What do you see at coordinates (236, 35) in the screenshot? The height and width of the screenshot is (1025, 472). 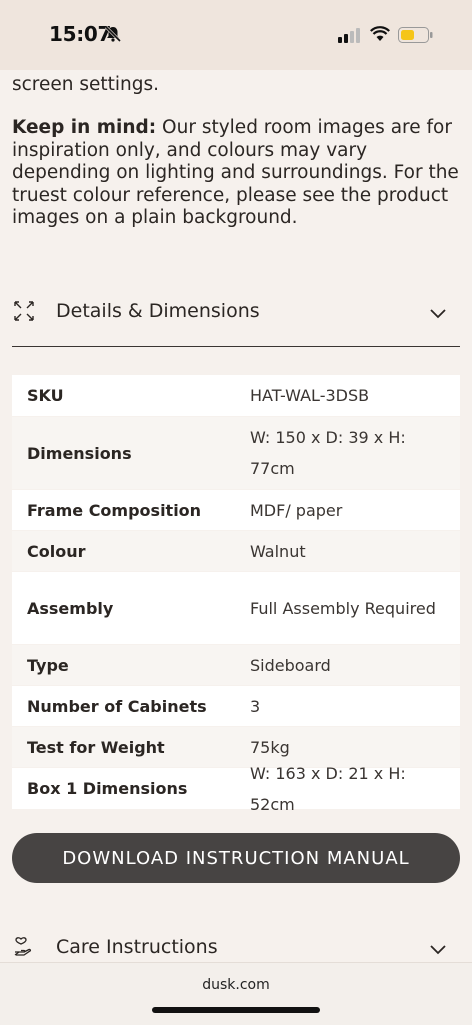 I see `status-bar: 15:07` at bounding box center [236, 35].